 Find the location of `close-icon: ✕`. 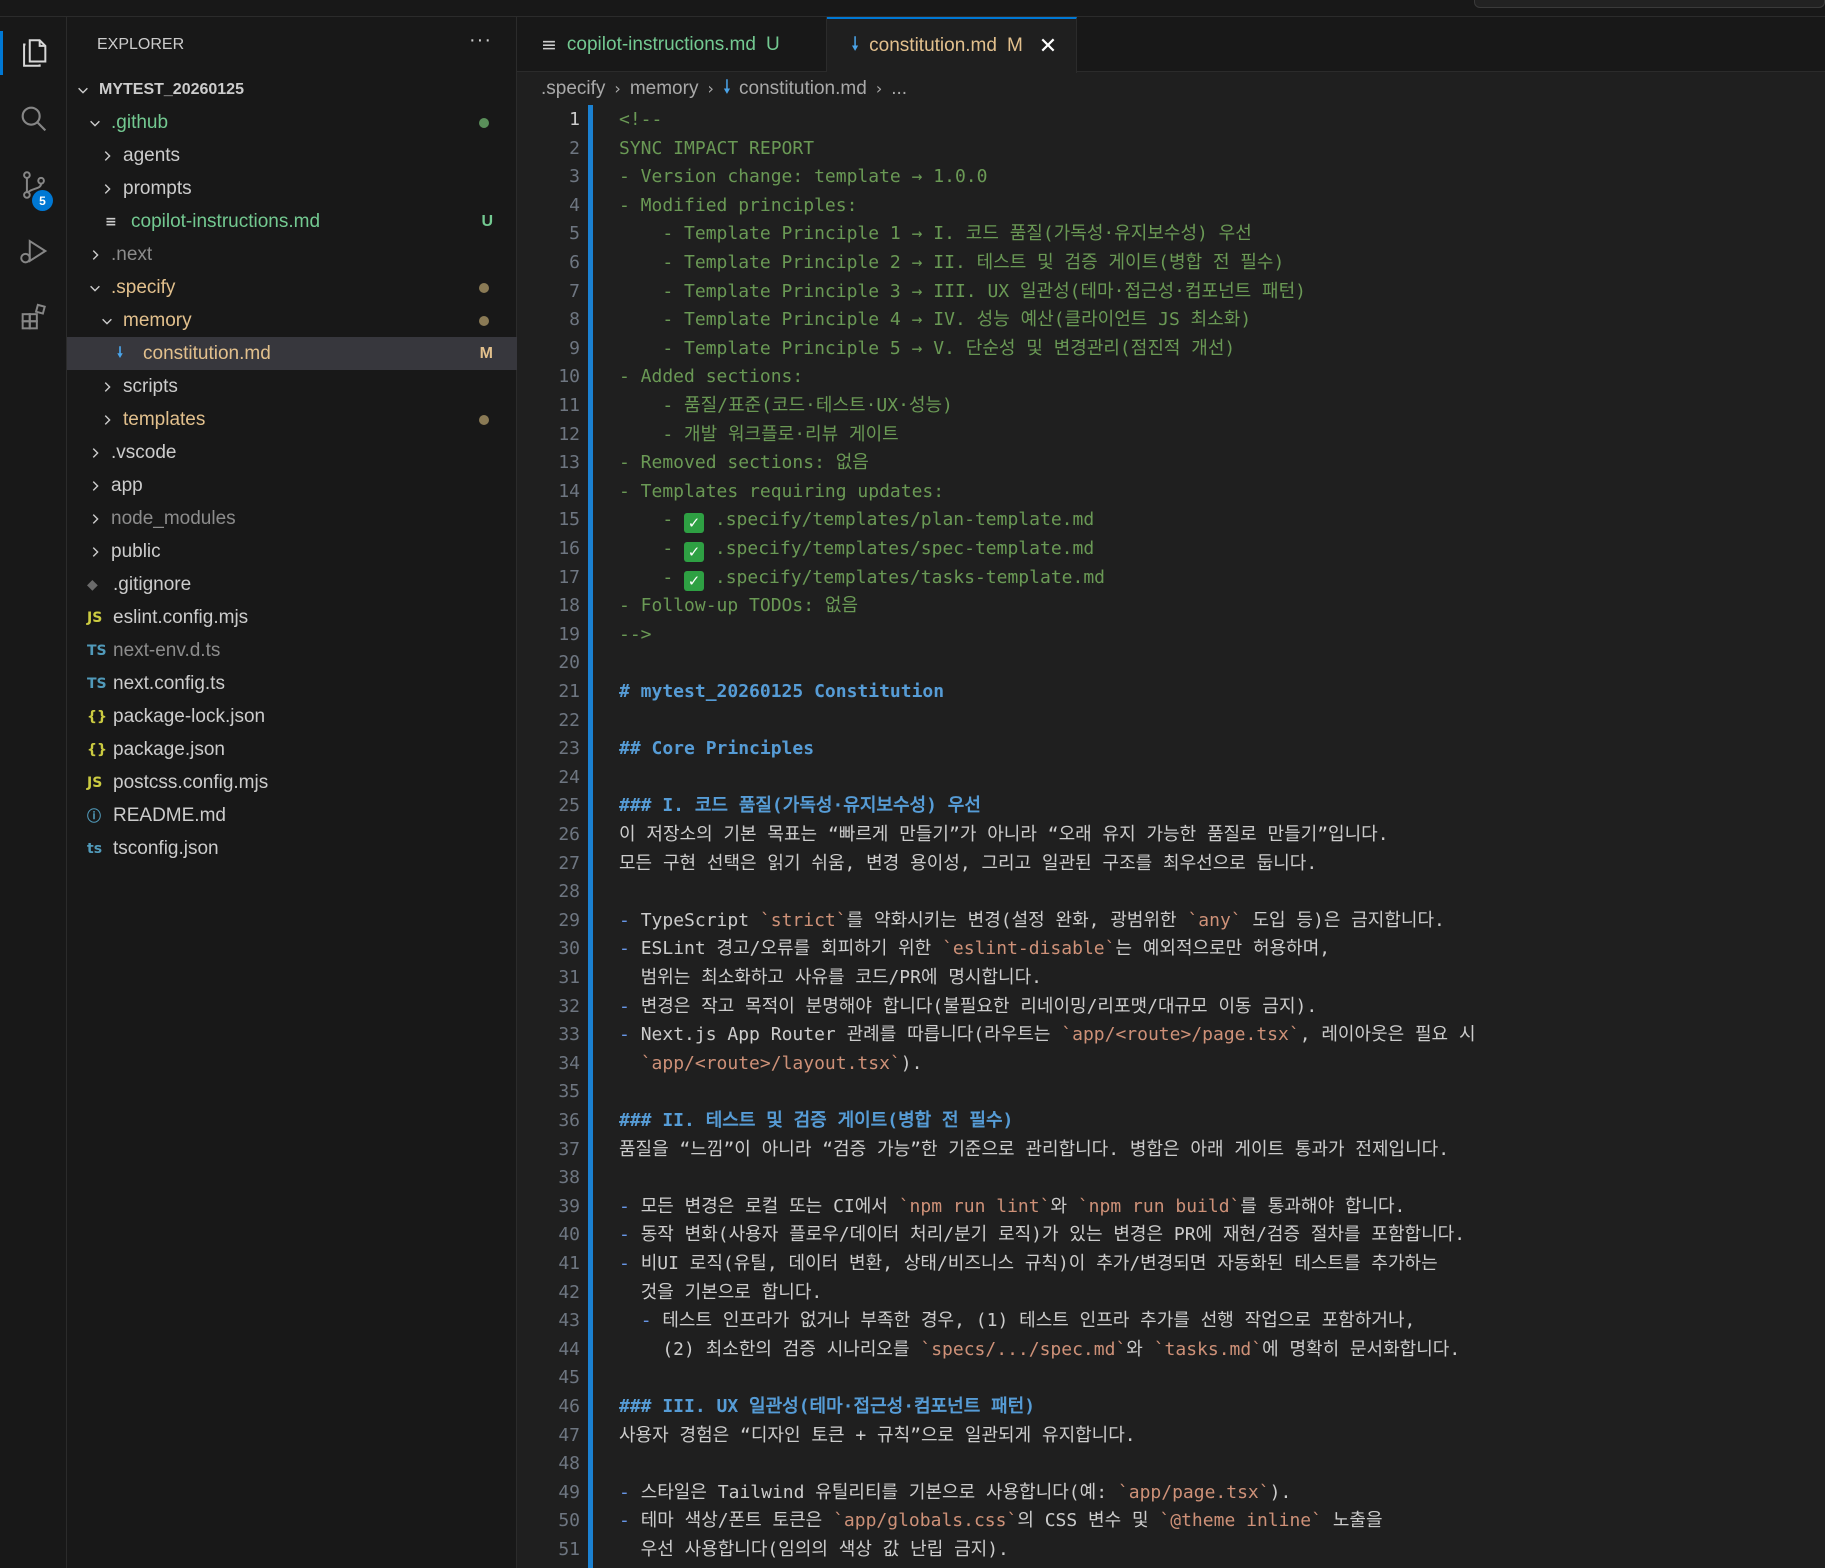

close-icon: ✕ is located at coordinates (1048, 46).